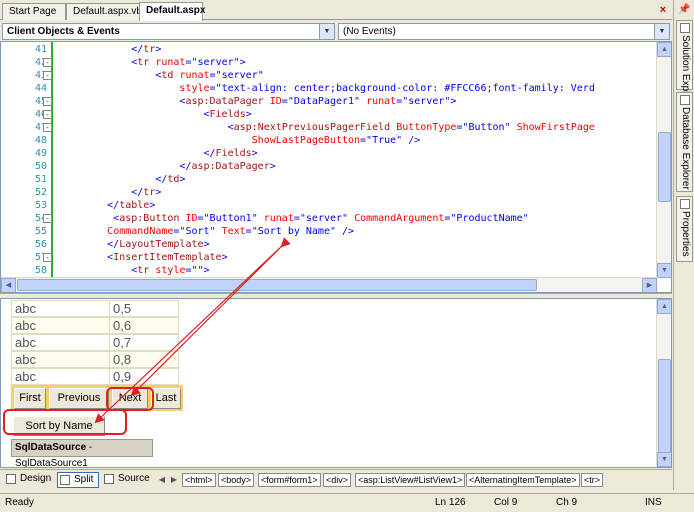 This screenshot has width=694, height=512. I want to click on table-row: abc 0,7, so click(95, 342).